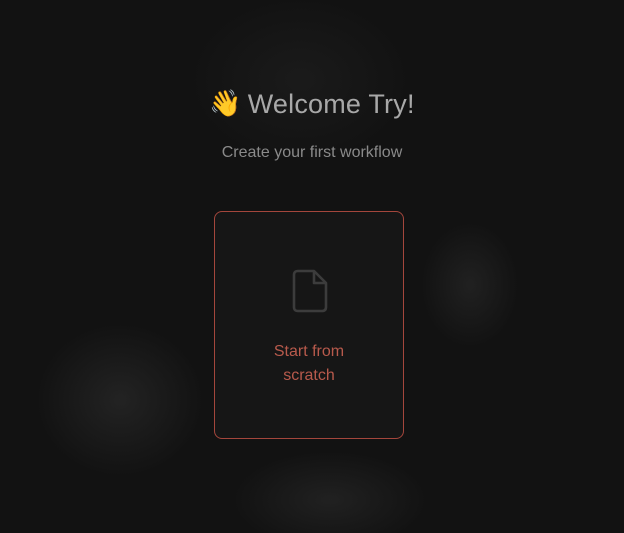 The width and height of the screenshot is (624, 533). Describe the element at coordinates (309, 325) in the screenshot. I see `start-from-scratch-card: Start from scratch` at that location.